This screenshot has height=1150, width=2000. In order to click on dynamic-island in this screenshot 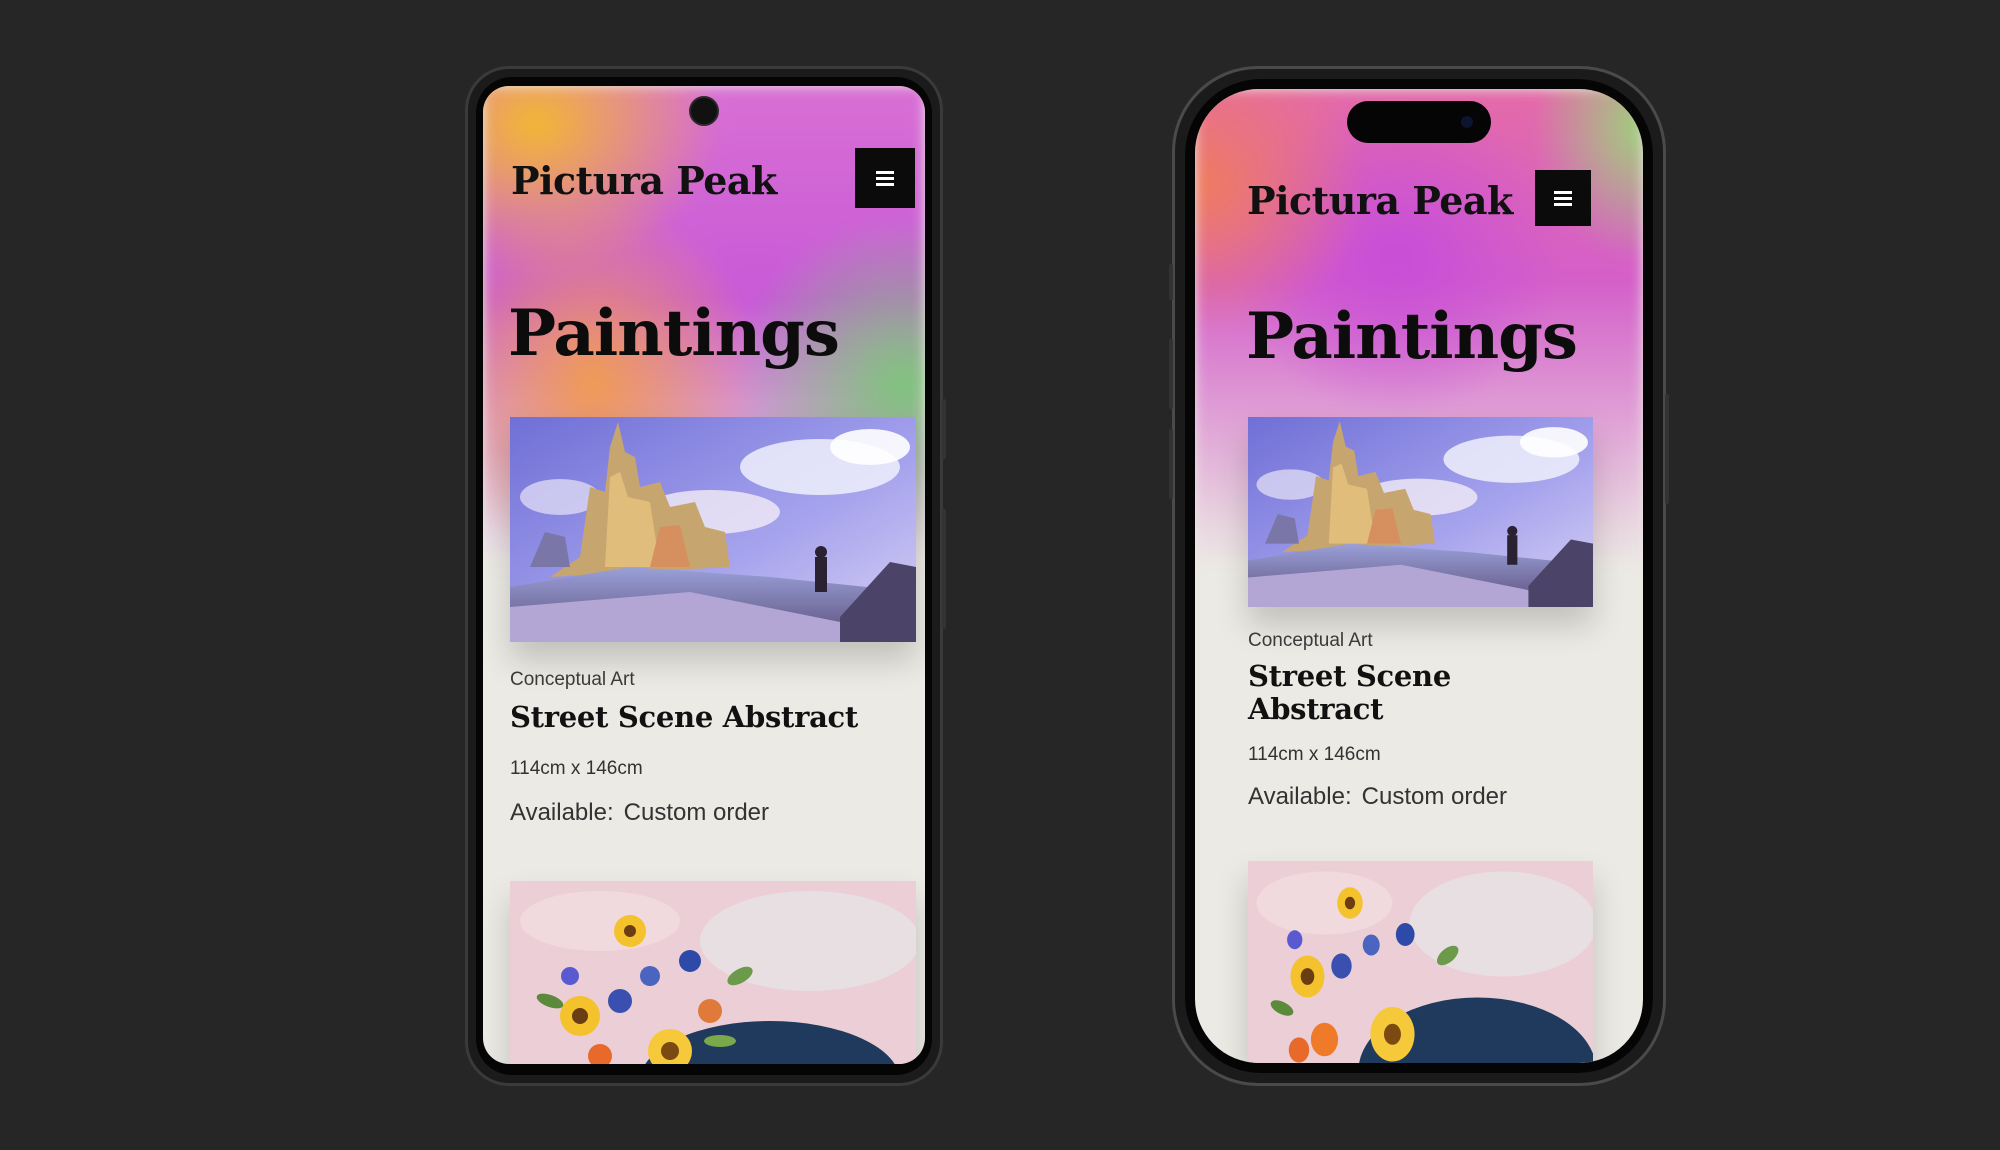, I will do `click(1419, 122)`.